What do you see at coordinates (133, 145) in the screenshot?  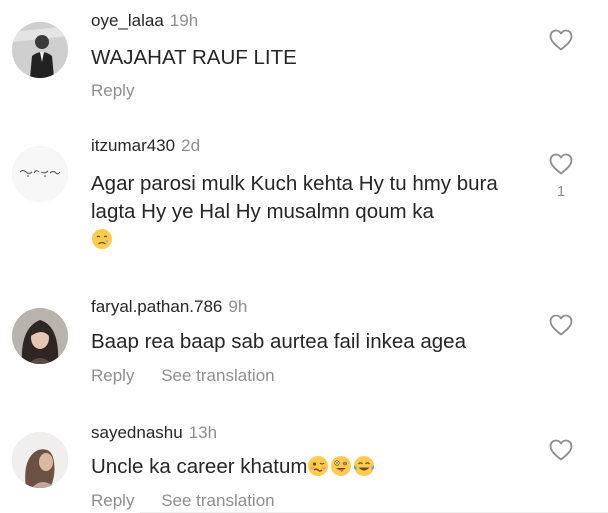 I see `username: itzumar430` at bounding box center [133, 145].